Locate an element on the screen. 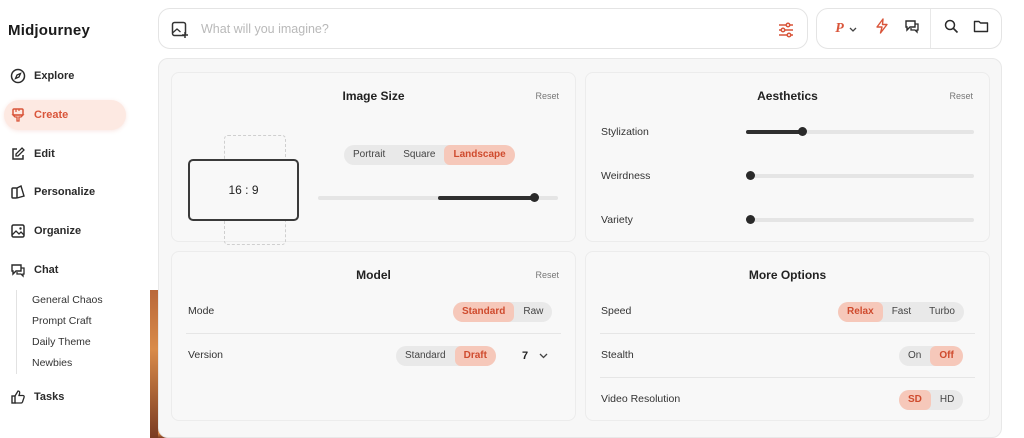 The height and width of the screenshot is (438, 1024). weirdness-slider-handle is located at coordinates (750, 175).